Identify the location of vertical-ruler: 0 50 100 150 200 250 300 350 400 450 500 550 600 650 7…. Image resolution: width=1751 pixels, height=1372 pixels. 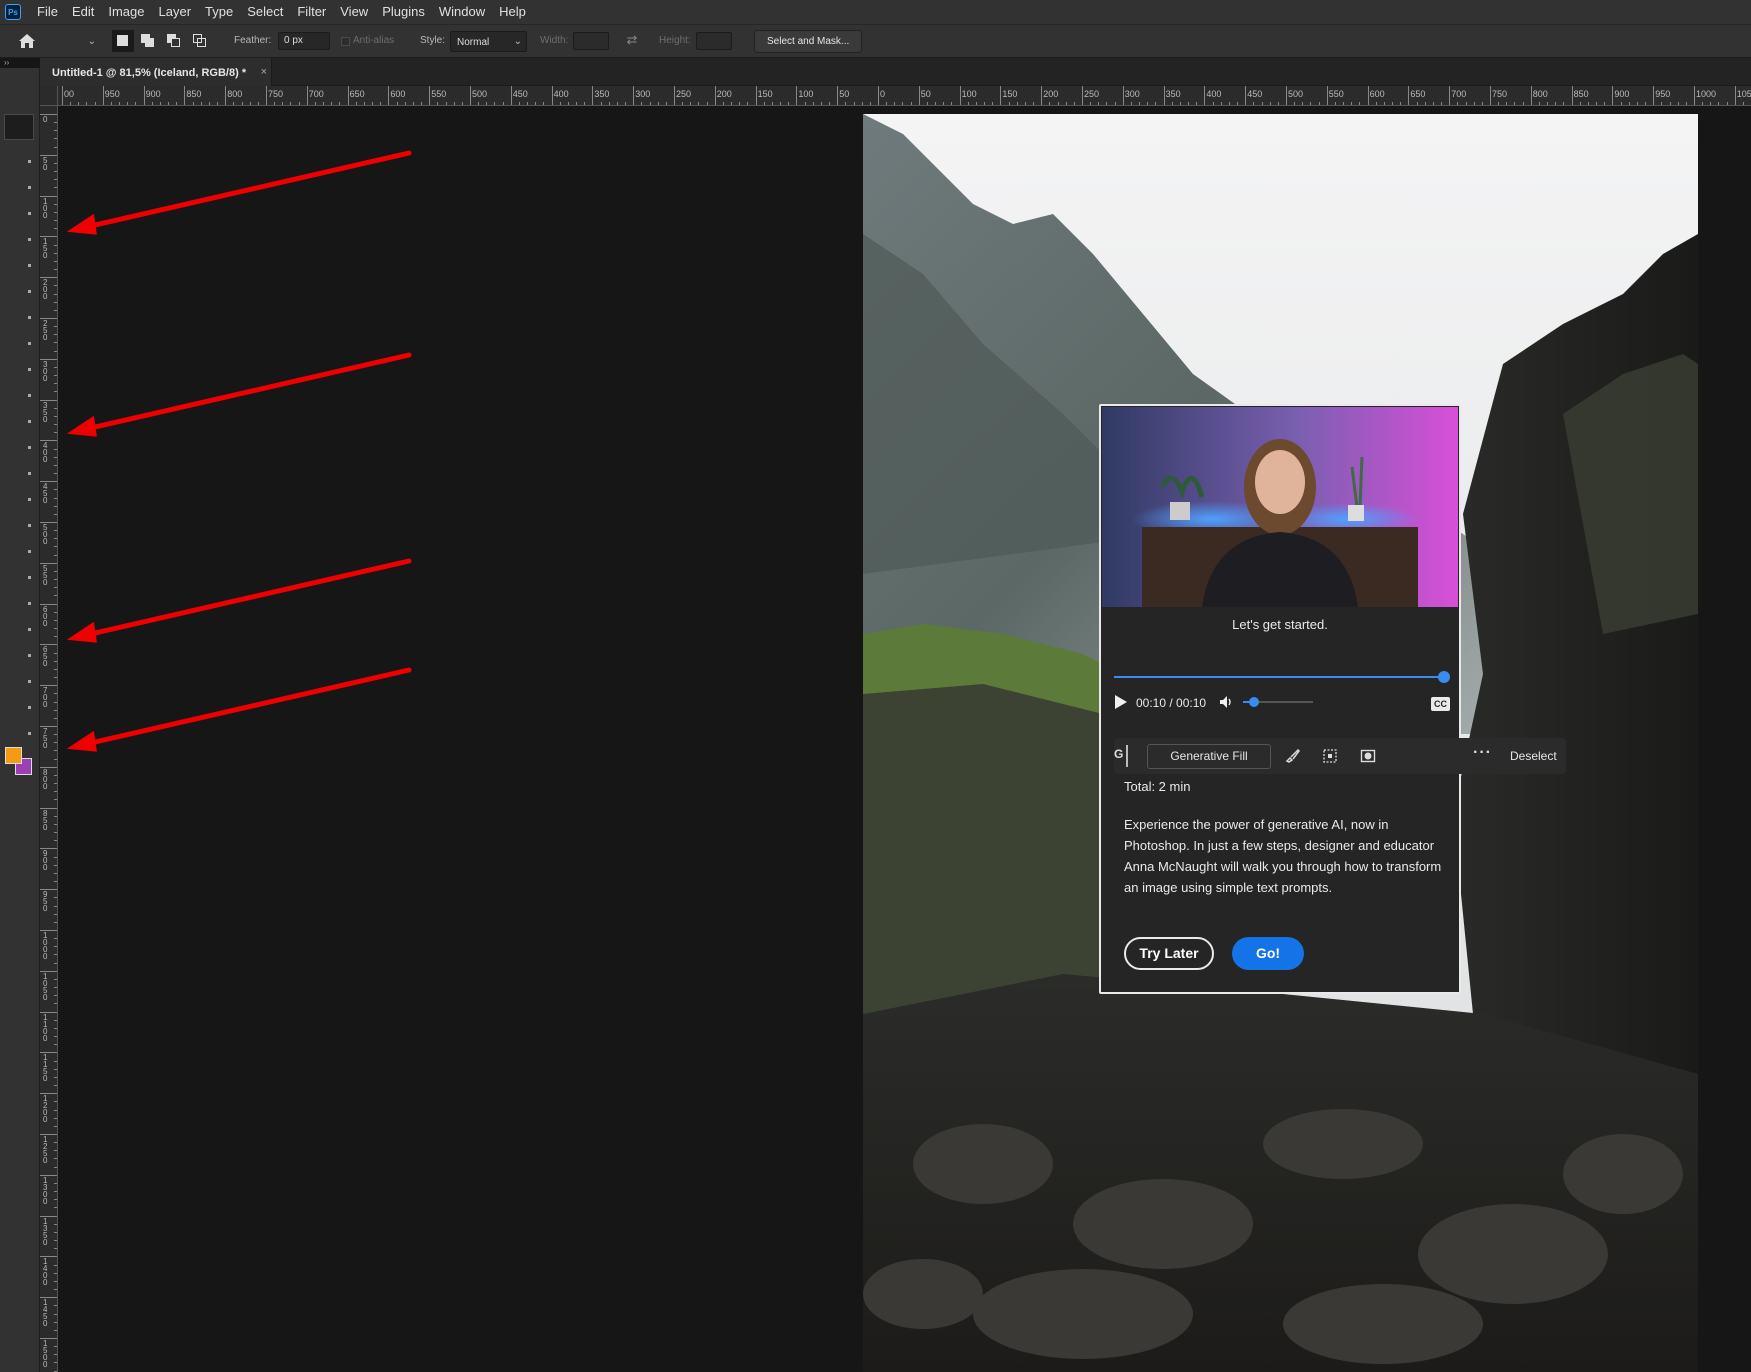
(49, 739).